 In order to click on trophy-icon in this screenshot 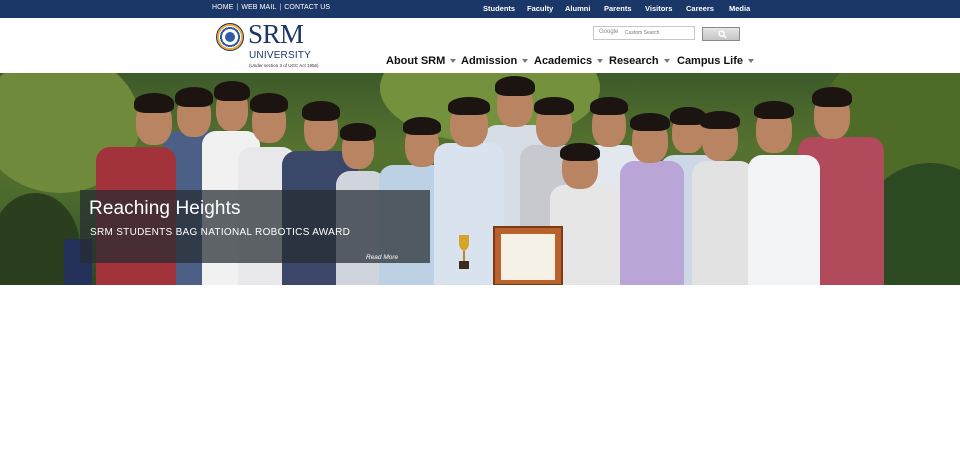, I will do `click(464, 252)`.